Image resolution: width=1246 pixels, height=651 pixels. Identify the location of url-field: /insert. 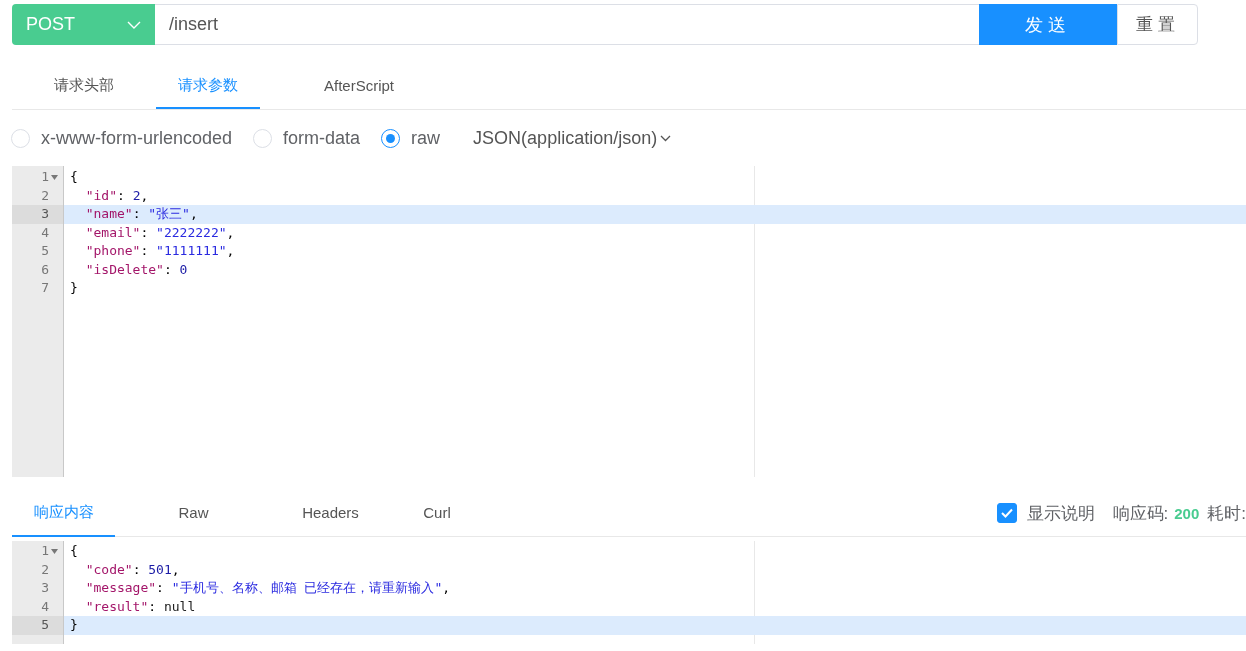
(567, 24).